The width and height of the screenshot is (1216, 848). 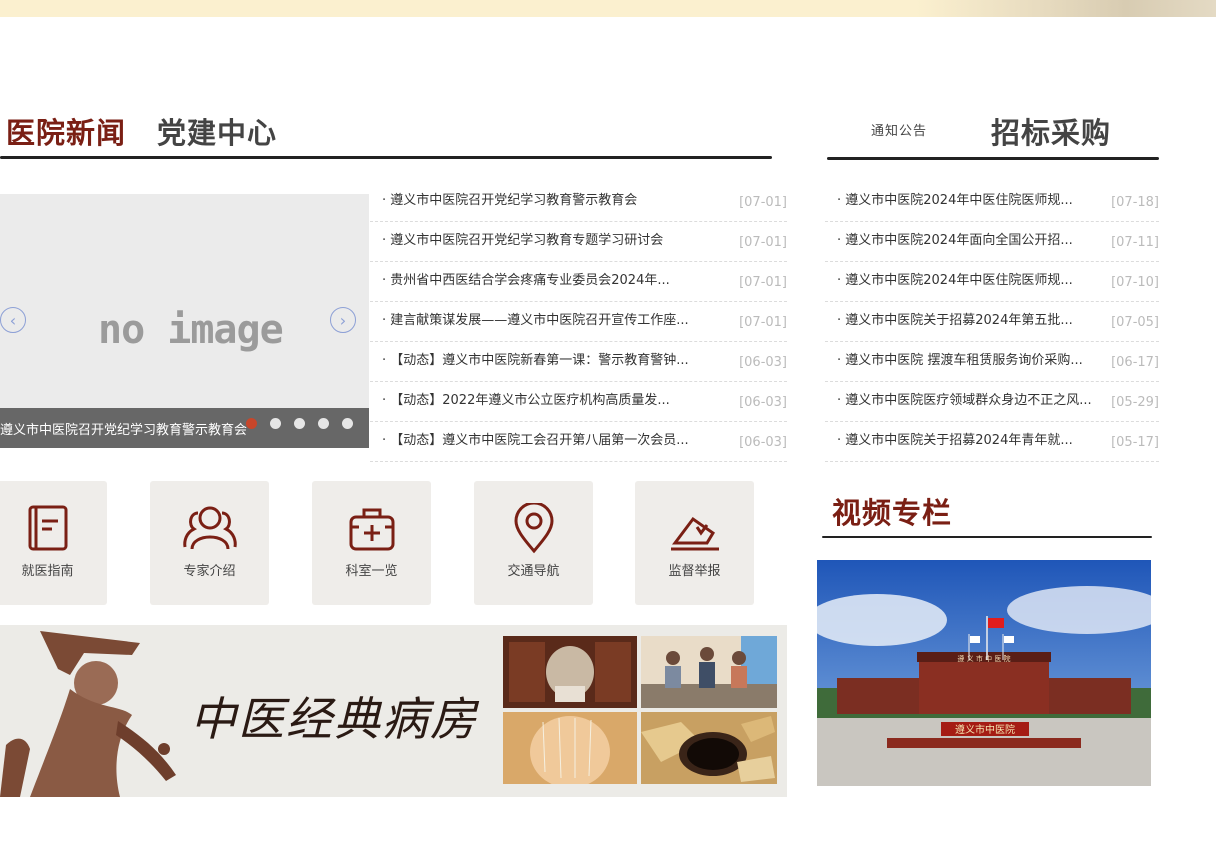 What do you see at coordinates (371, 571) in the screenshot?
I see `service-label: 科室一览` at bounding box center [371, 571].